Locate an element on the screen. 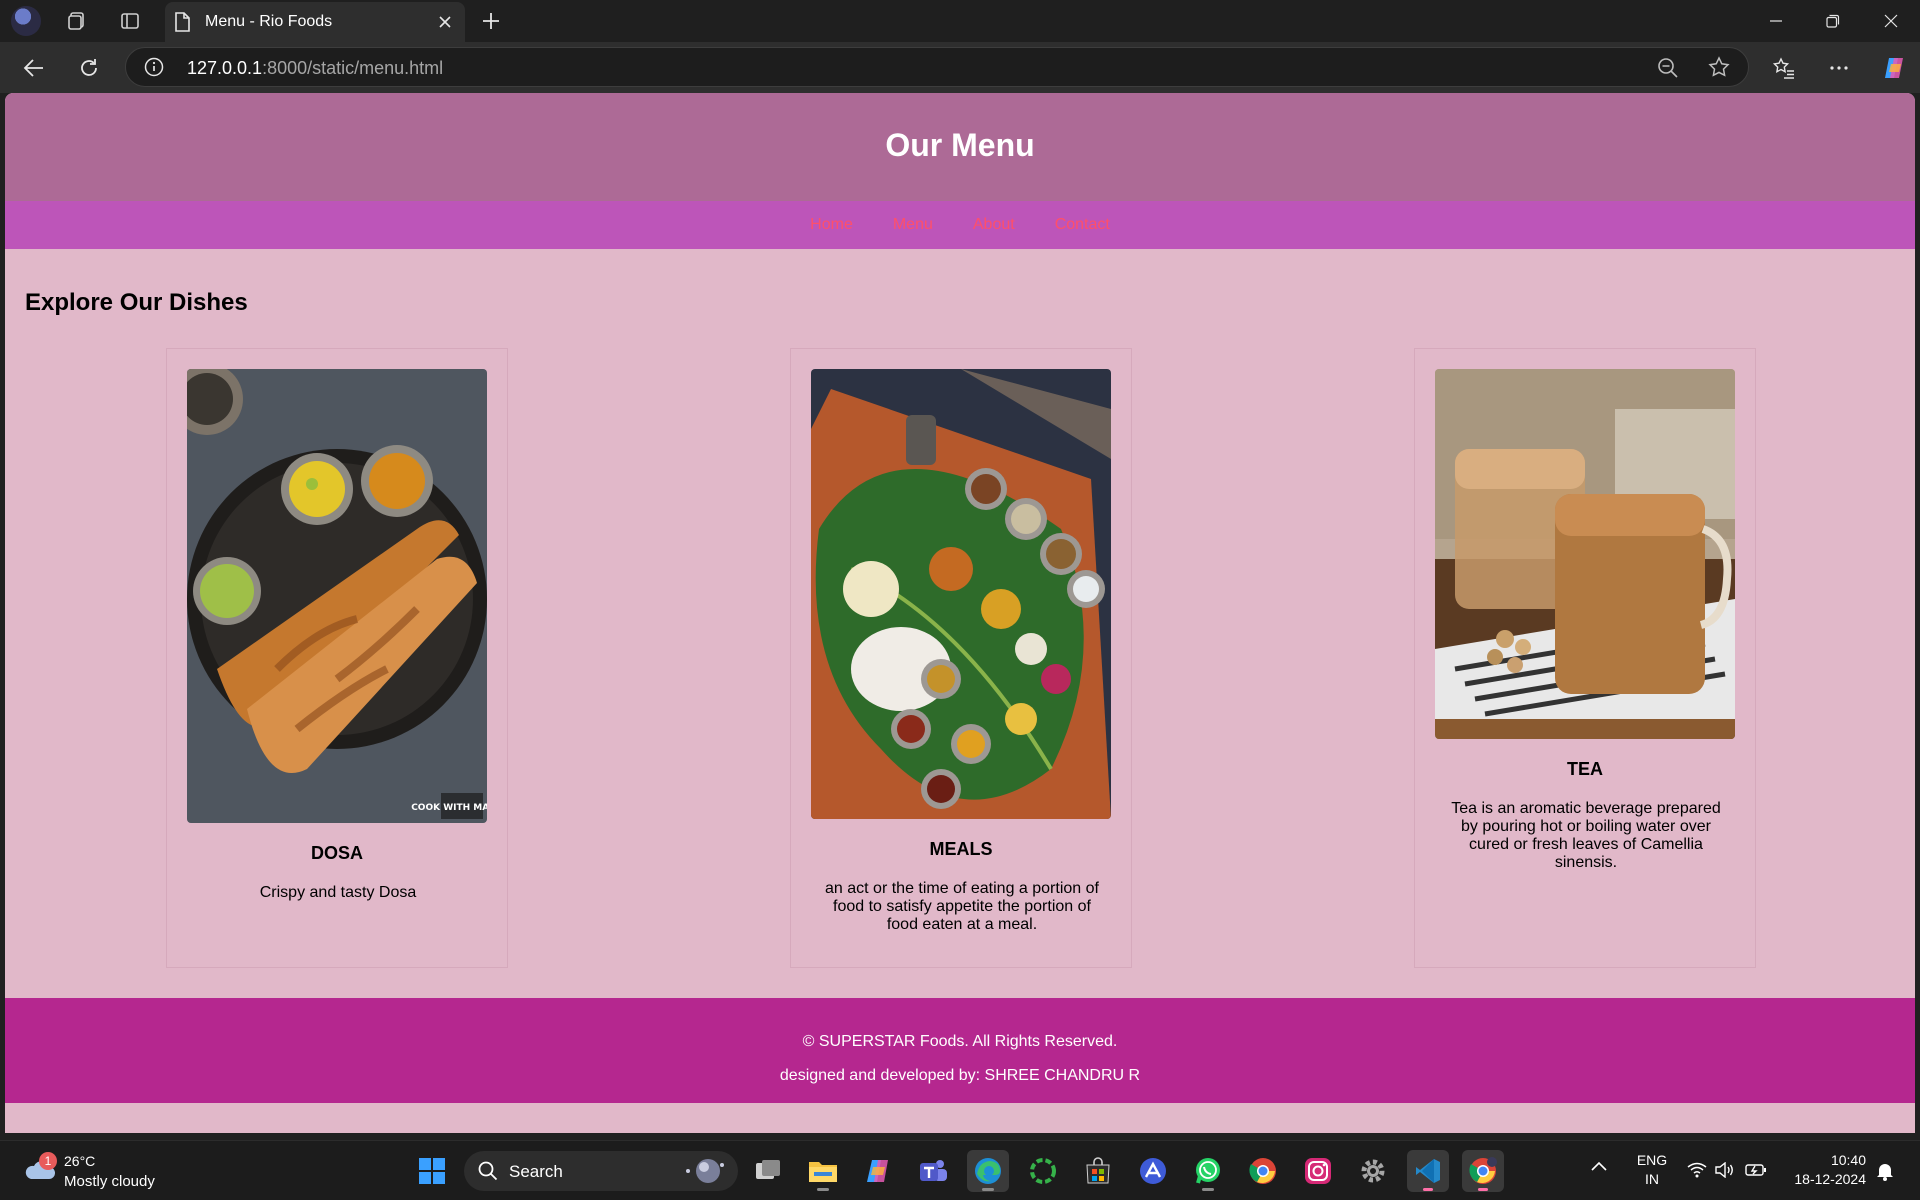  search-label: Search is located at coordinates (536, 1171).